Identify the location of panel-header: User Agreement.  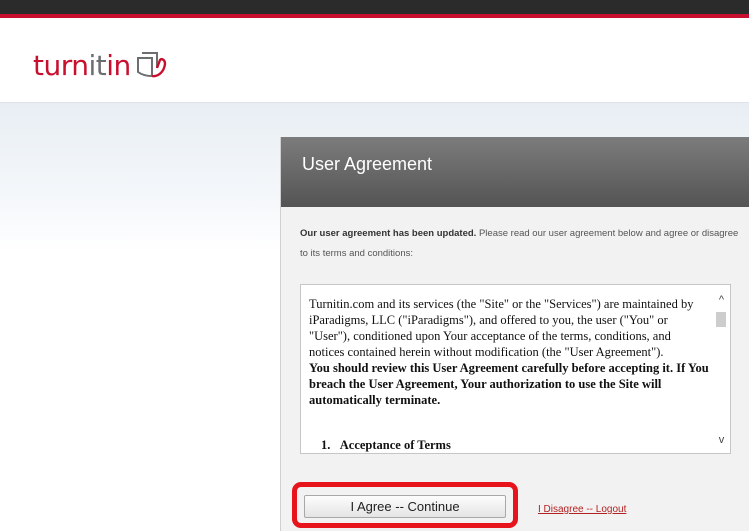
(515, 172).